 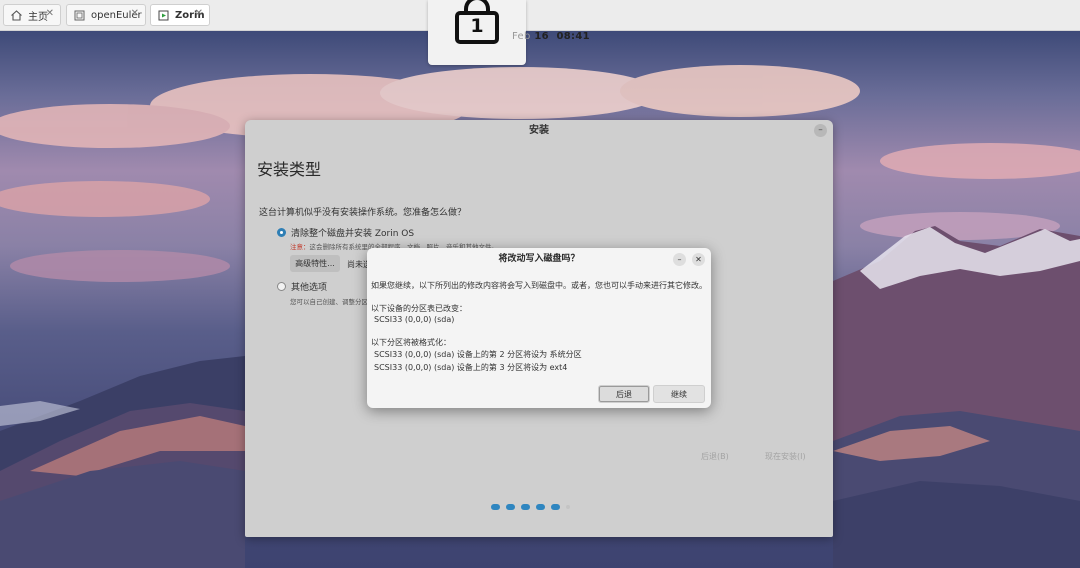 What do you see at coordinates (541, 36) in the screenshot?
I see `clock-day: 16` at bounding box center [541, 36].